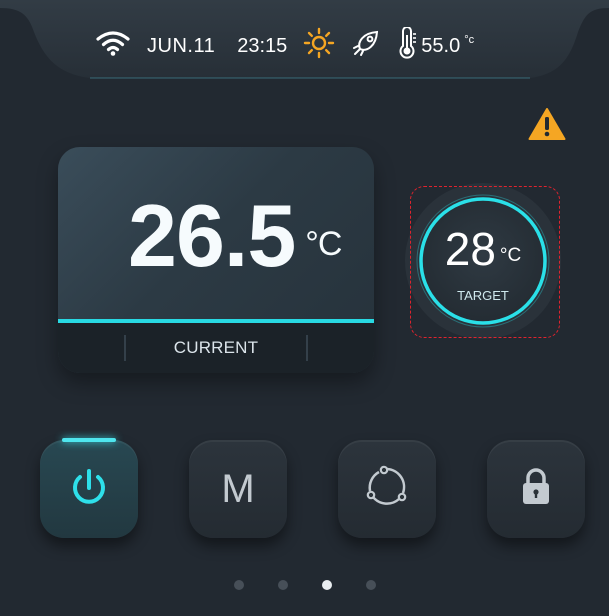  I want to click on current-label: CURRENT, so click(216, 347).